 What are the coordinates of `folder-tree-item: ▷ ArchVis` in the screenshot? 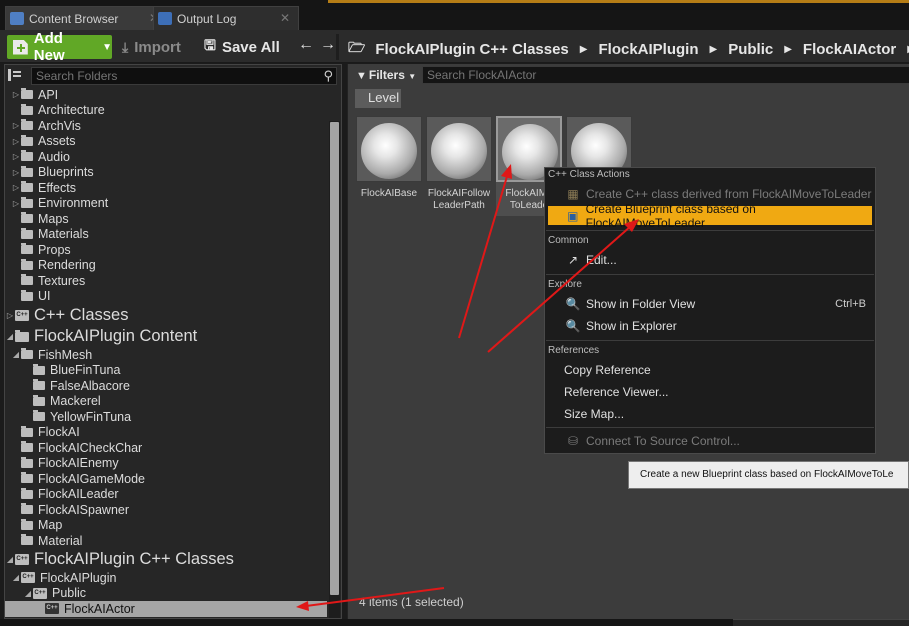 It's located at (43, 126).